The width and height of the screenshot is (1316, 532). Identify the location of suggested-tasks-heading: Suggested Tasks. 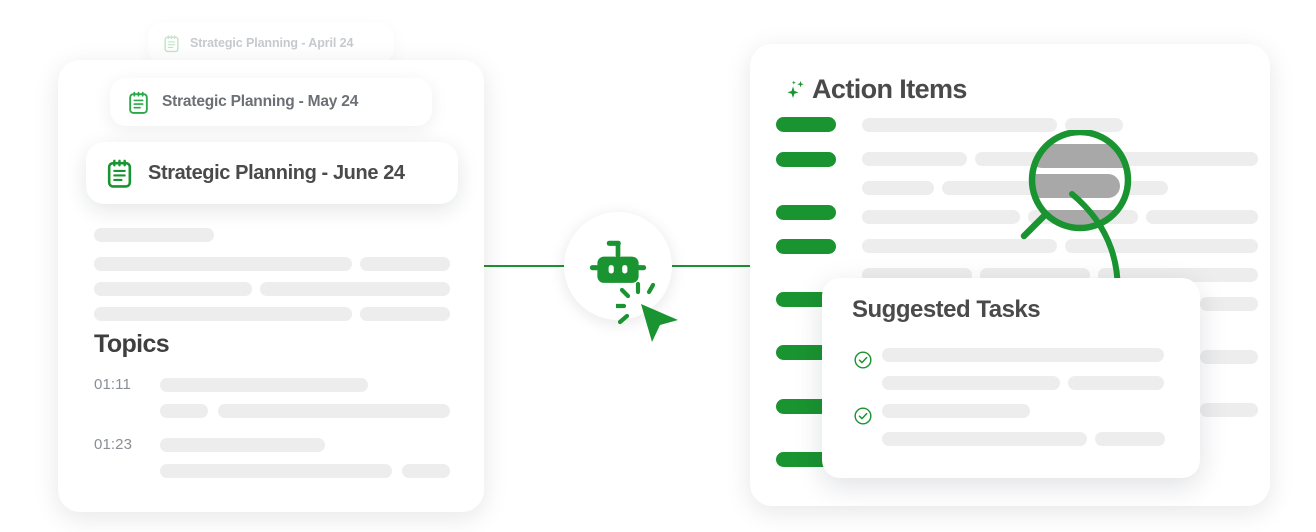
(946, 309).